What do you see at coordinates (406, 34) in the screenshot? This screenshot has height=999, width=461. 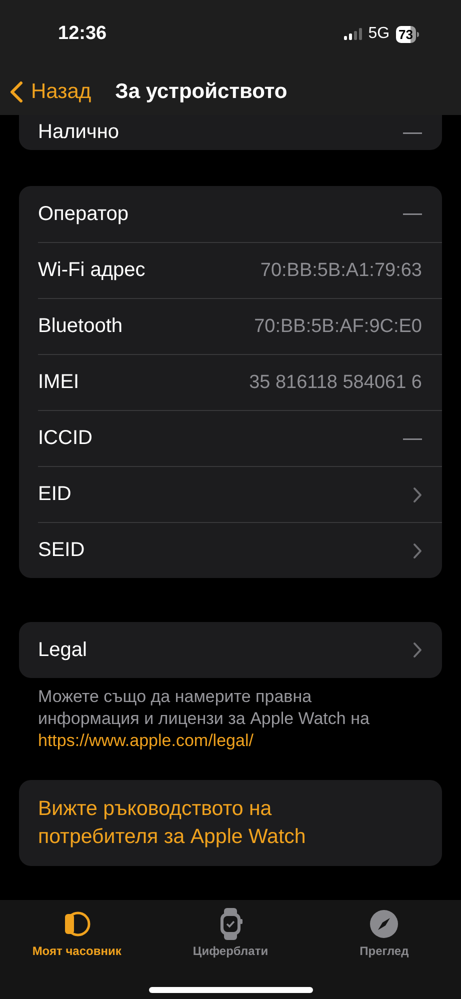 I see `battery-level: 73` at bounding box center [406, 34].